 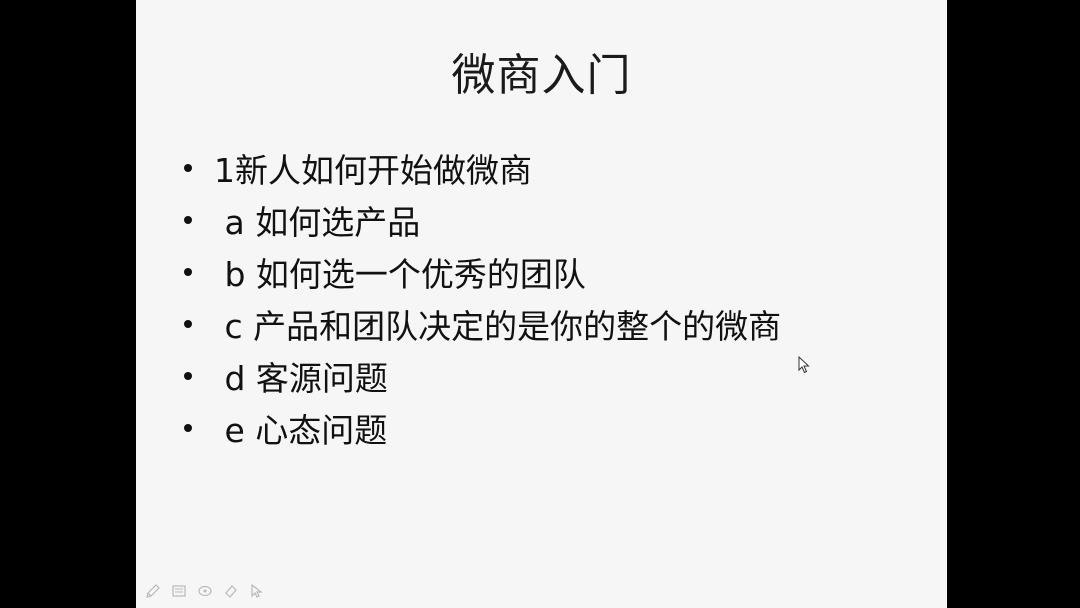 What do you see at coordinates (179, 591) in the screenshot?
I see `slides-icon` at bounding box center [179, 591].